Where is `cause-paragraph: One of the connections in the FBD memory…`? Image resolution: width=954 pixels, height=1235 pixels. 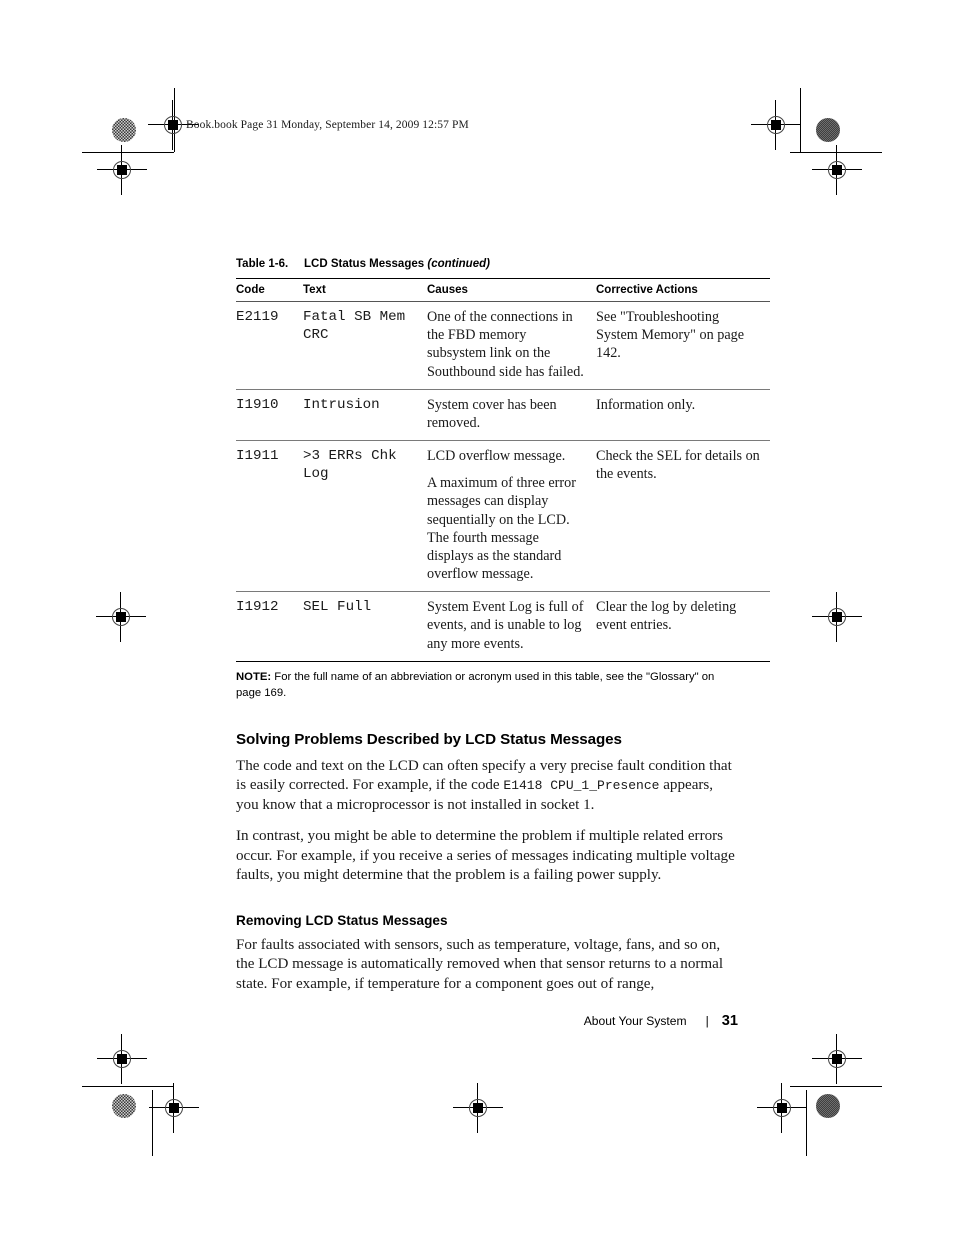 cause-paragraph: One of the connections in the FBD memory… is located at coordinates (505, 344).